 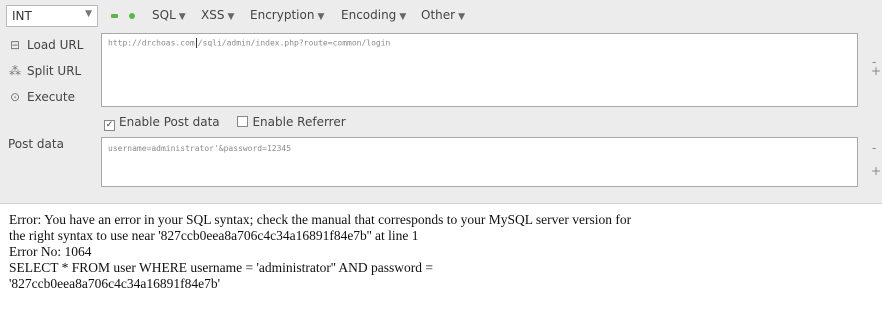 I want to click on execute-label: Execute, so click(x=51, y=97).